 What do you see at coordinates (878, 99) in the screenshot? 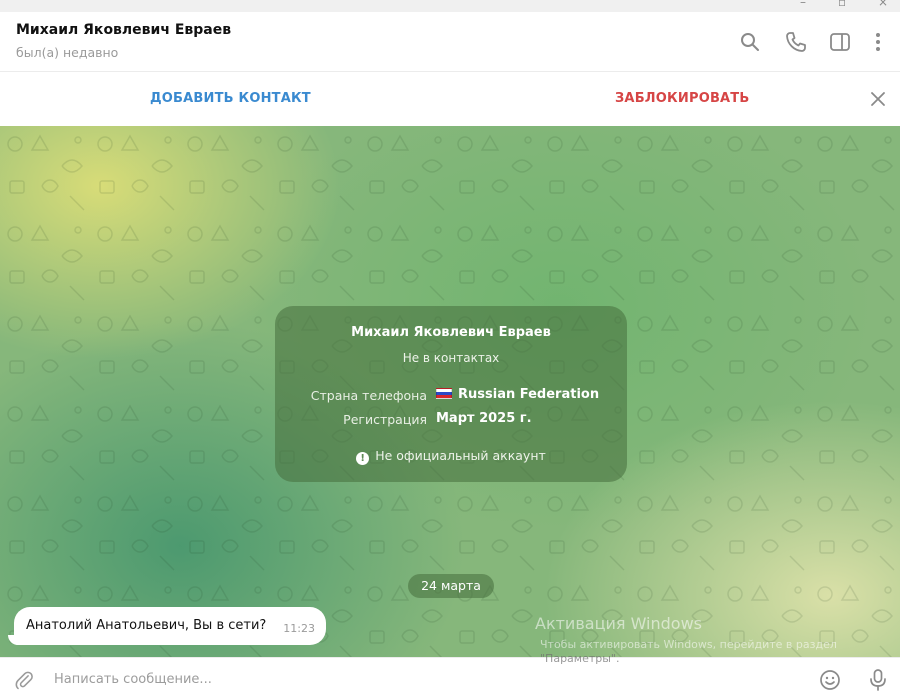
I see `close-icon` at bounding box center [878, 99].